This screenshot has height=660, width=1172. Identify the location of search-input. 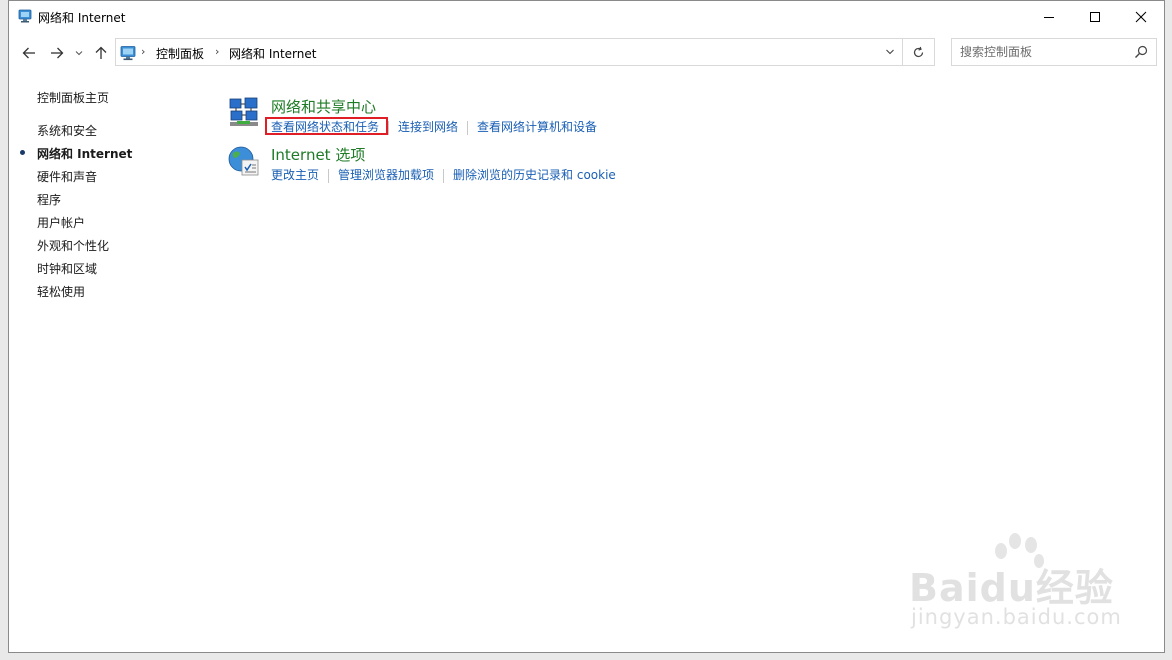
(1040, 52).